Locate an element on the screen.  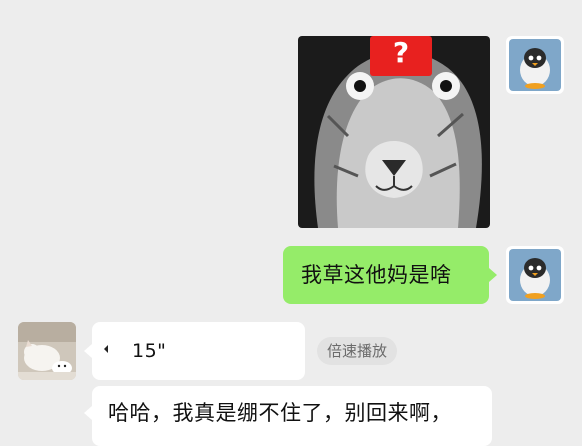
message-text: 我草这他妈是啥 is located at coordinates (376, 275).